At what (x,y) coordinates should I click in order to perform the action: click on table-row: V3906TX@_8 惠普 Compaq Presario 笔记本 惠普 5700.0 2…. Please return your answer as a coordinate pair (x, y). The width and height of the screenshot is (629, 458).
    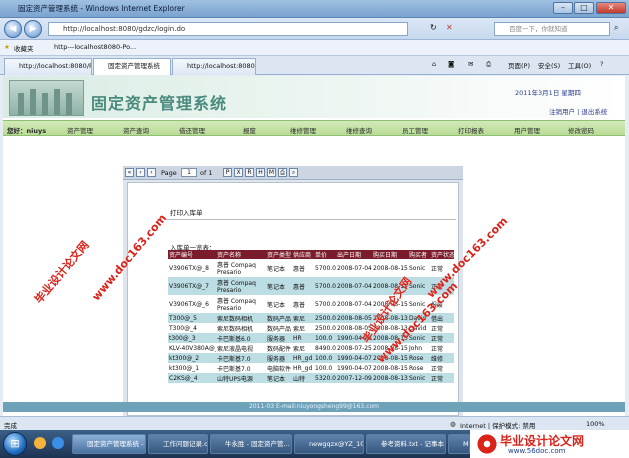
    Looking at the image, I should click on (311, 268).